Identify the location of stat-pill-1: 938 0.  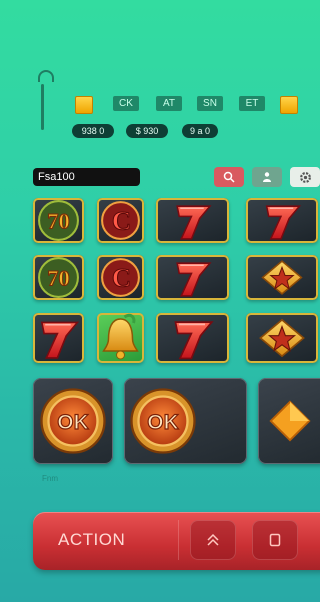
(93, 131).